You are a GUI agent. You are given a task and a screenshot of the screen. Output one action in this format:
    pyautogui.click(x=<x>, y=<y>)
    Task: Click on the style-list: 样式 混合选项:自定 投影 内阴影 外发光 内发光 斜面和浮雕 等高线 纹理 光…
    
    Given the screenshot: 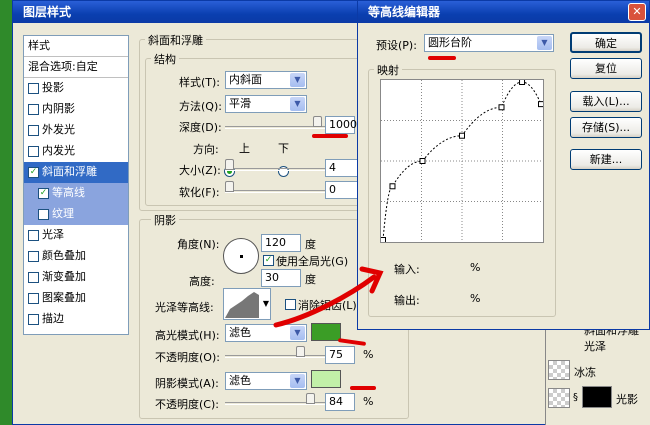 What is the action you would take?
    pyautogui.click(x=76, y=185)
    